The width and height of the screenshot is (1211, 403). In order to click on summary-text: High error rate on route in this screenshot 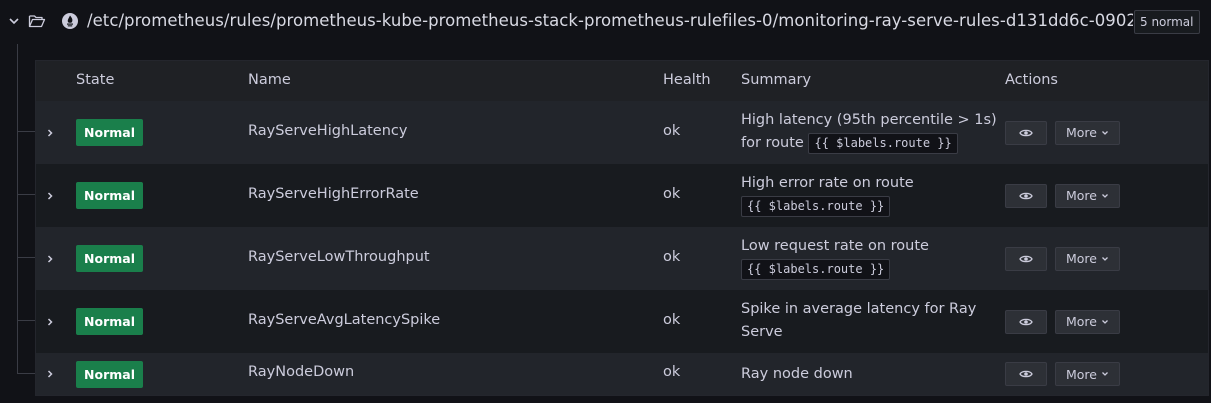, I will do `click(827, 183)`.